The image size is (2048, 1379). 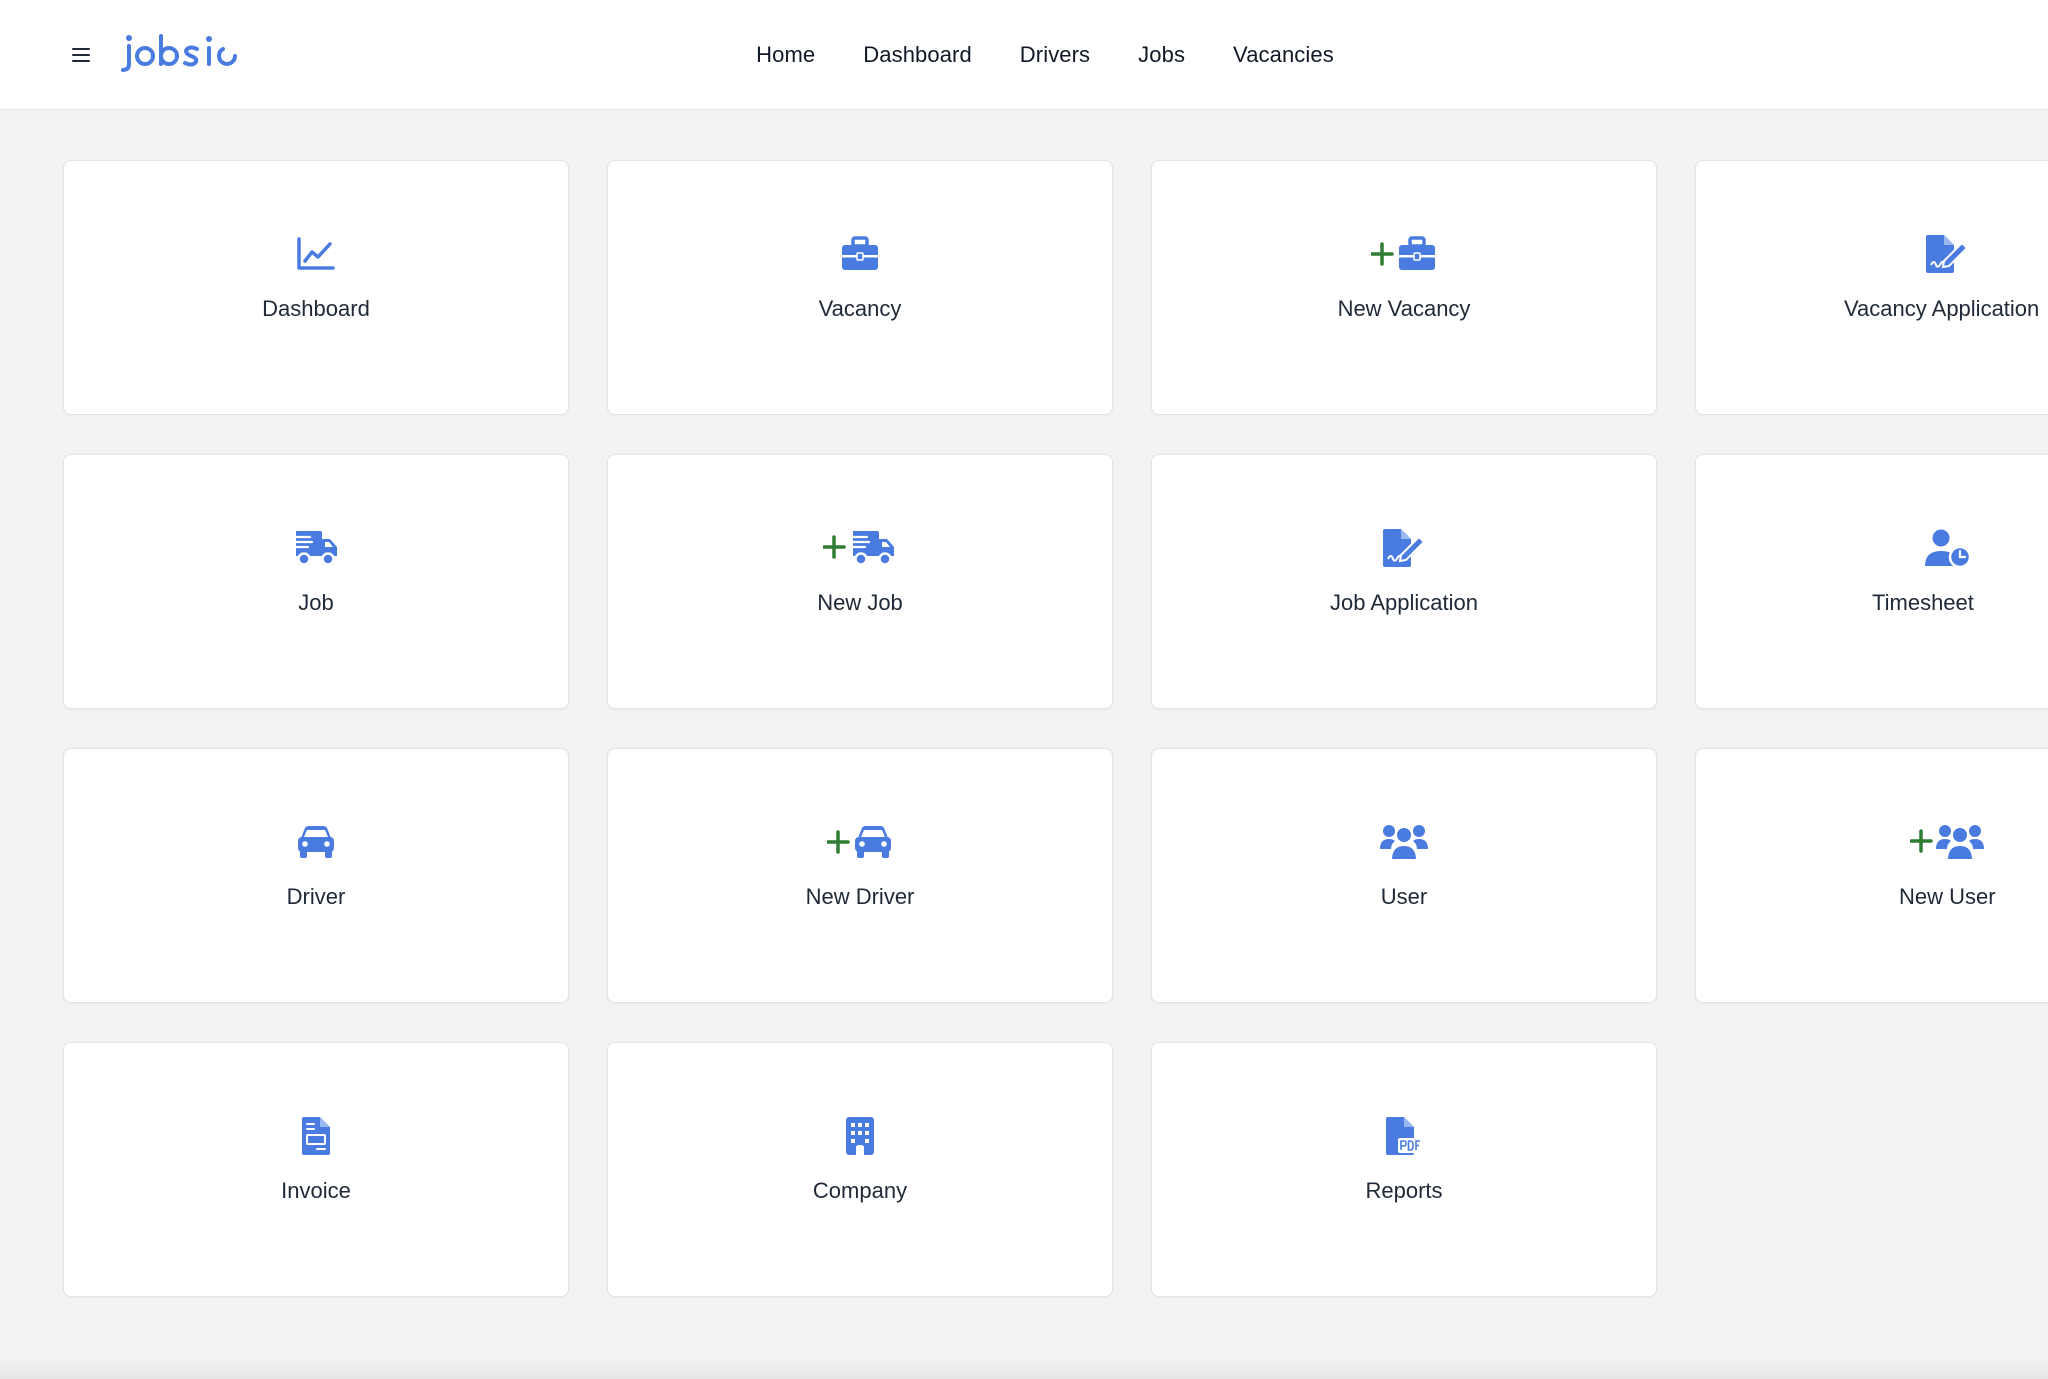 I want to click on tile-label: New User, so click(x=1947, y=896).